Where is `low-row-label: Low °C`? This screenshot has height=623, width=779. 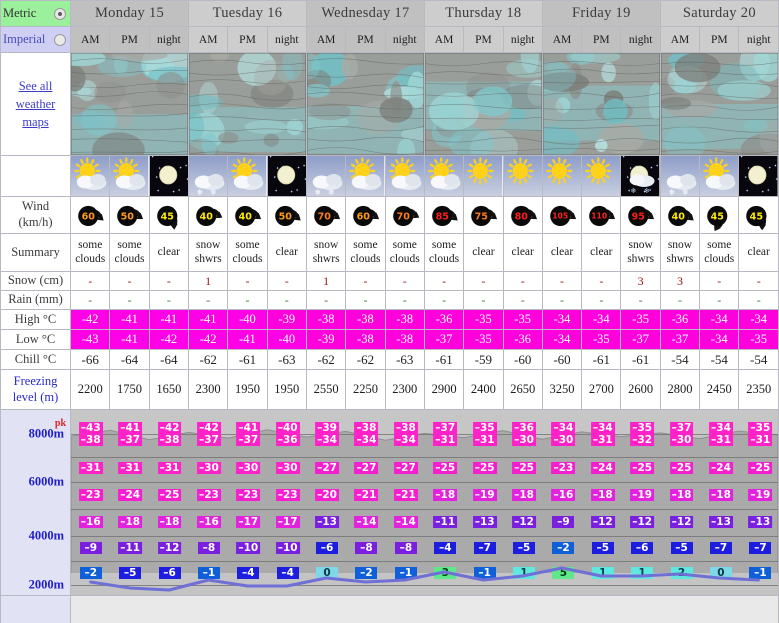
low-row-label: Low °C is located at coordinates (36, 339).